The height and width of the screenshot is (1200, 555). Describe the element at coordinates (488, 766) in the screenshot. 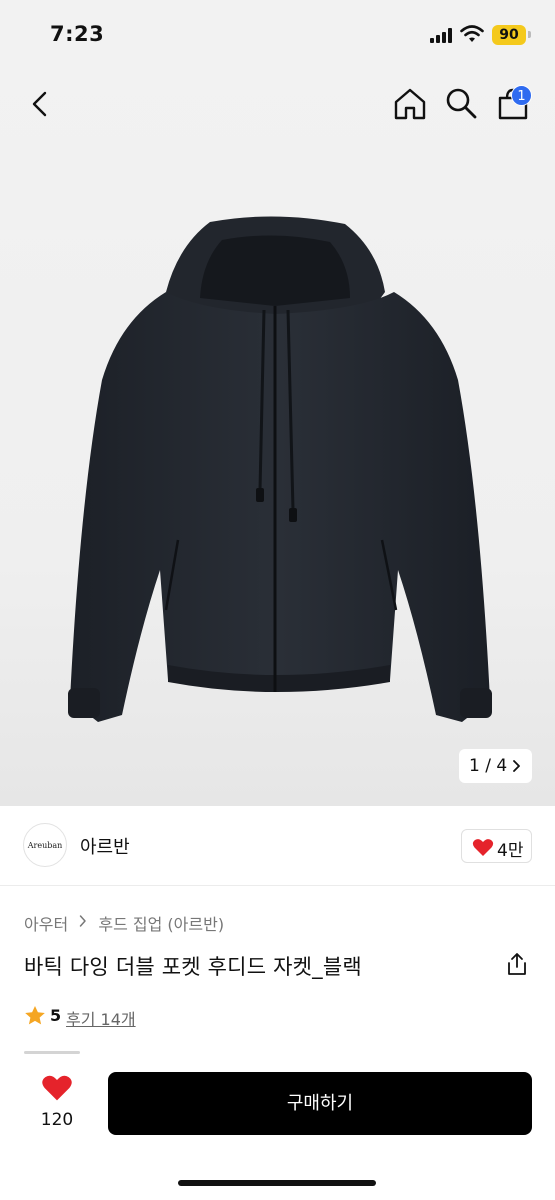

I see `pager-text: 1 / 4` at that location.